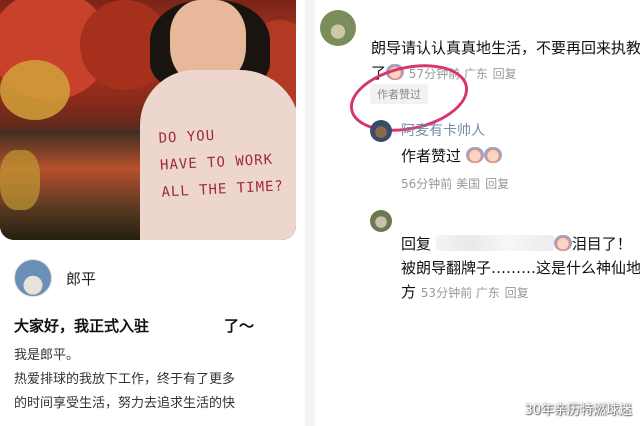 The image size is (640, 426). Describe the element at coordinates (47, 355) in the screenshot. I see `post-body-line: 我是郎平。` at that location.